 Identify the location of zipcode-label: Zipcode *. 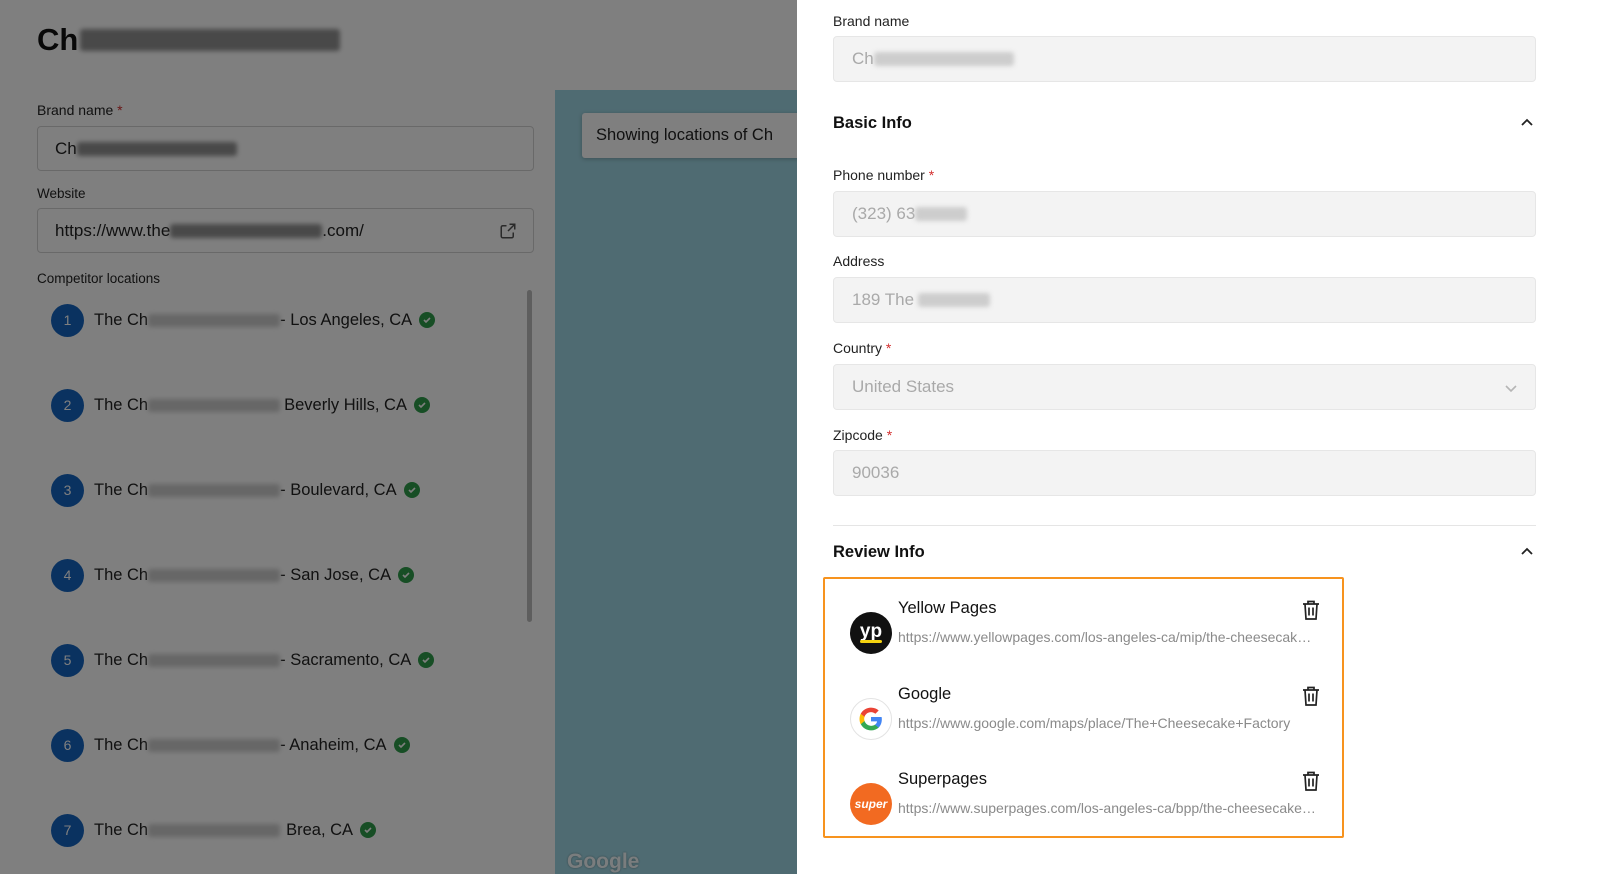
(863, 435).